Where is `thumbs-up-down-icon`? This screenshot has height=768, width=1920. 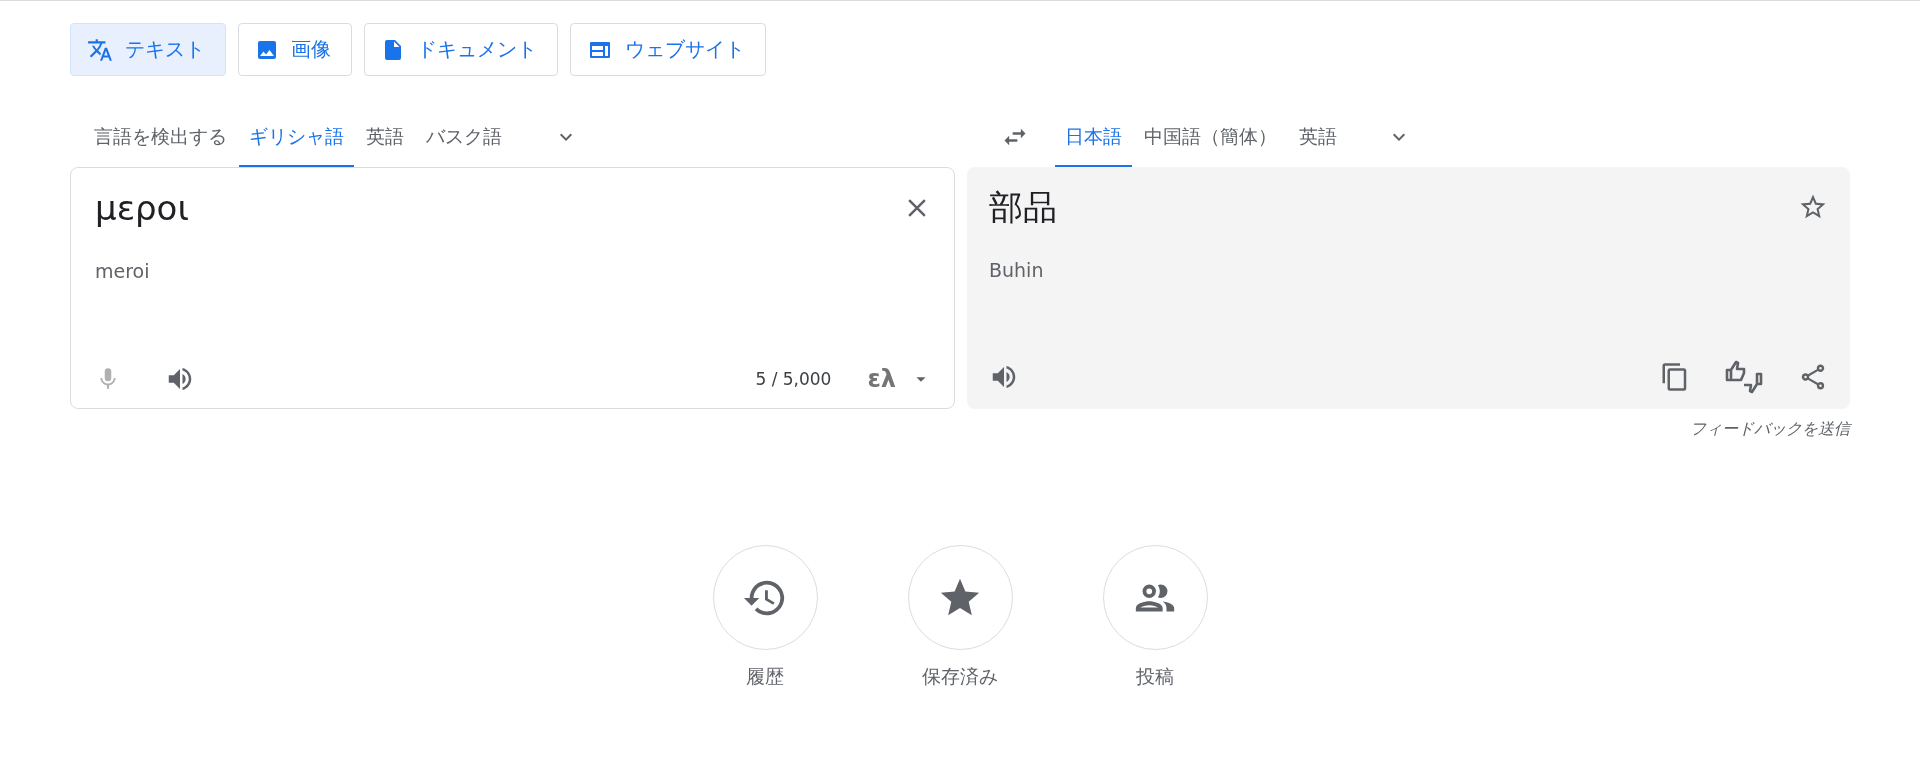 thumbs-up-down-icon is located at coordinates (1744, 377).